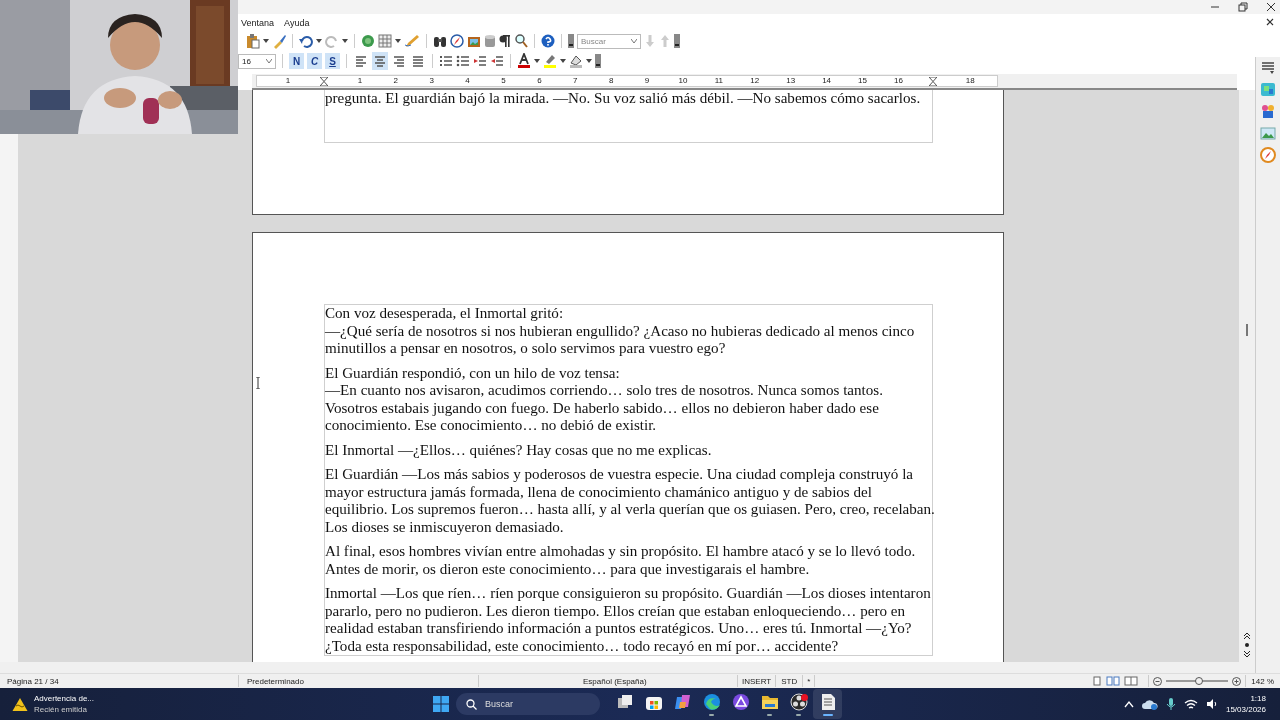 Image resolution: width=1280 pixels, height=720 pixels. What do you see at coordinates (1131, 681) in the screenshot?
I see `book-view-icon` at bounding box center [1131, 681].